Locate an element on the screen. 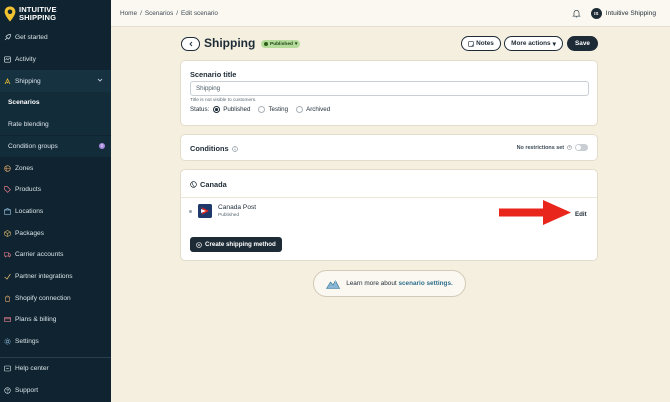  zones-icon is located at coordinates (7, 168).